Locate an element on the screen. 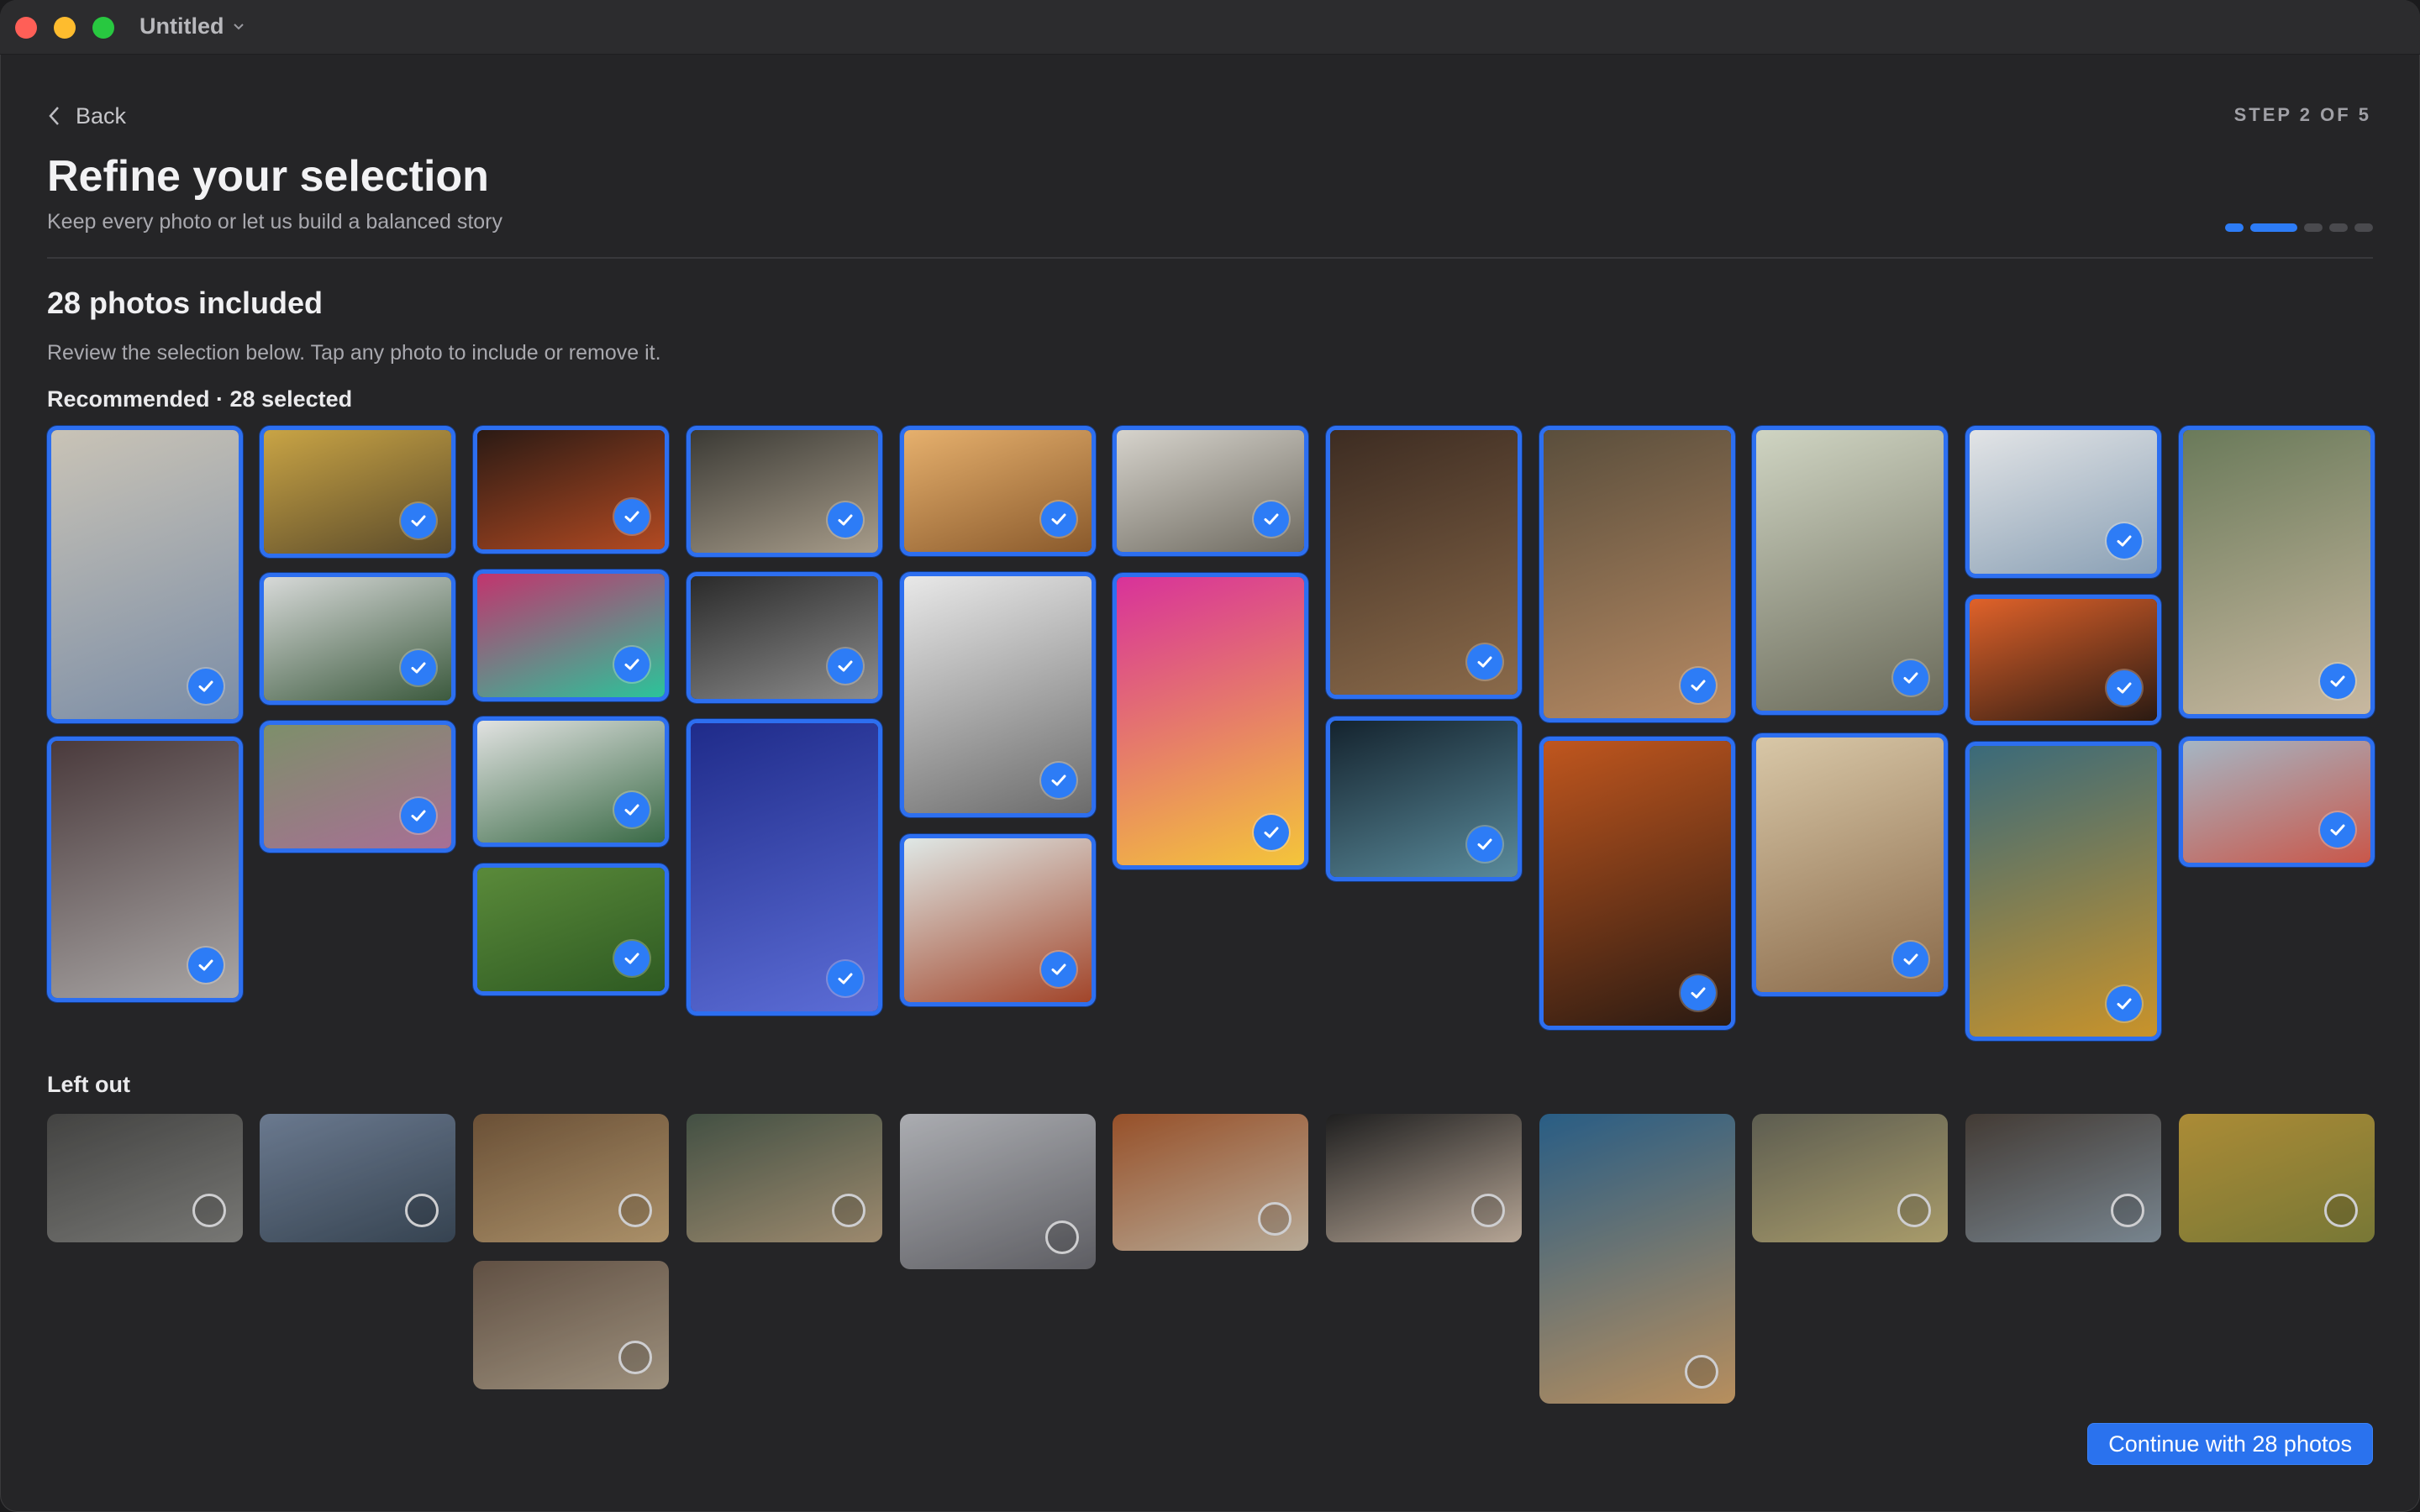 This screenshot has height=1512, width=2420. photo-desert-road is located at coordinates (571, 1325).